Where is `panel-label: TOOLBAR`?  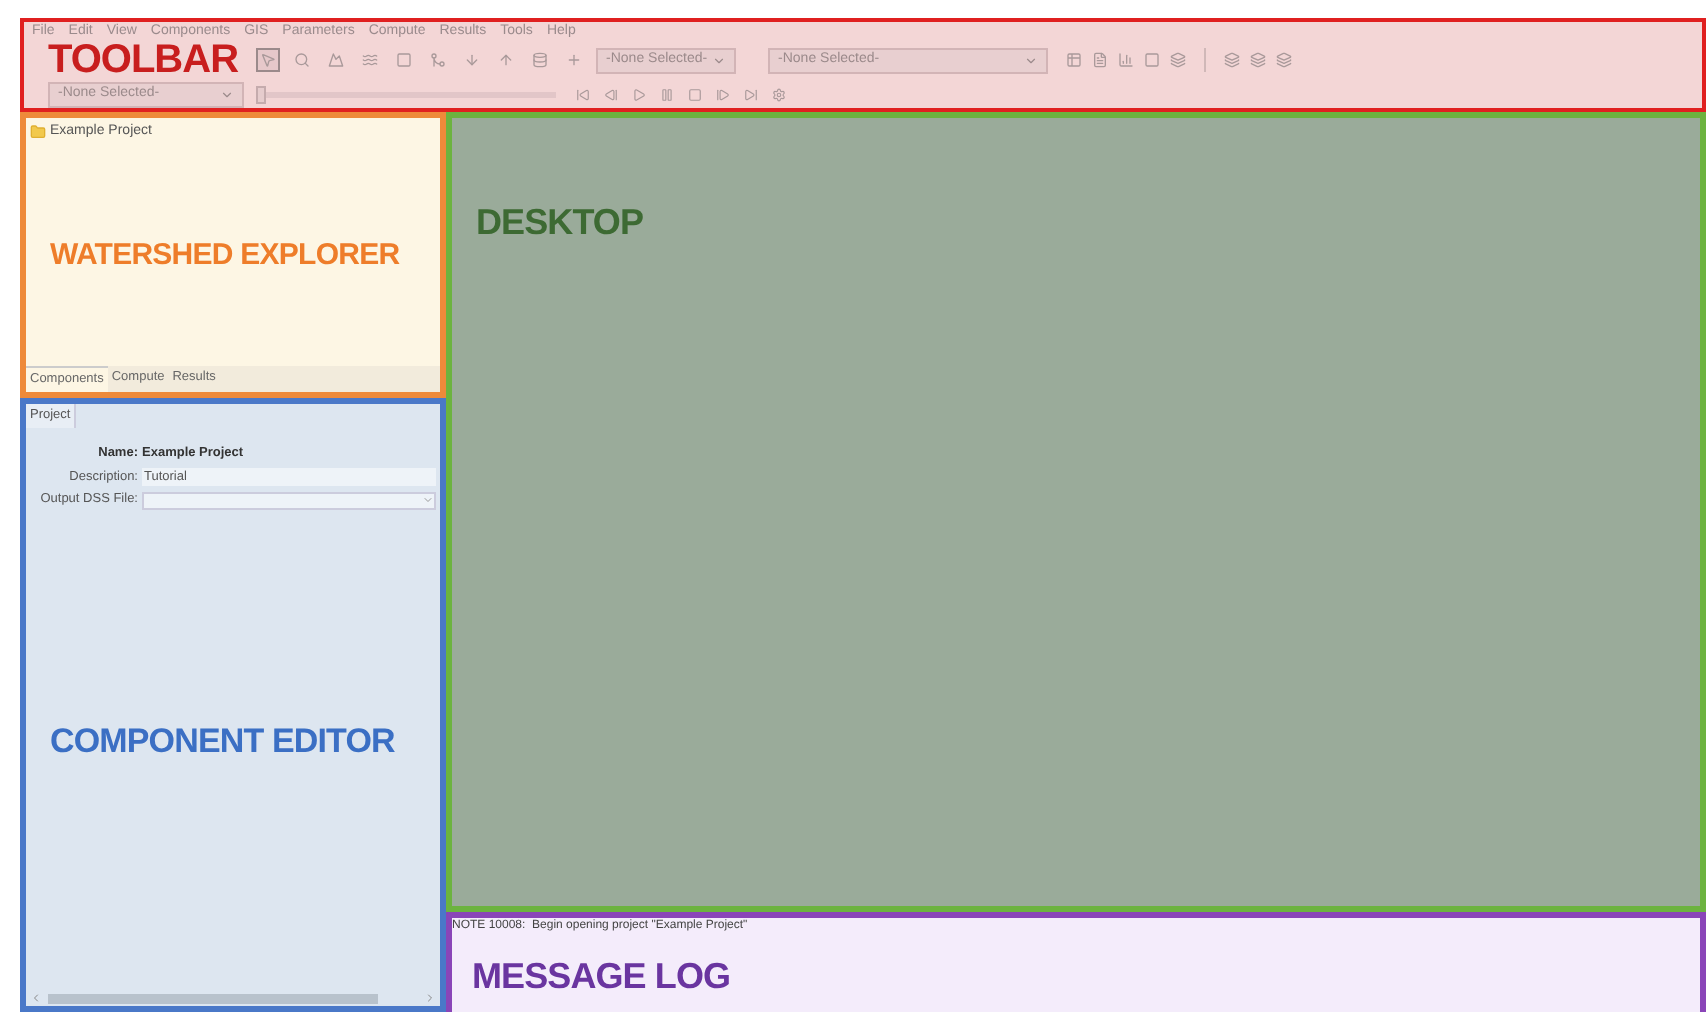
panel-label: TOOLBAR is located at coordinates (143, 60).